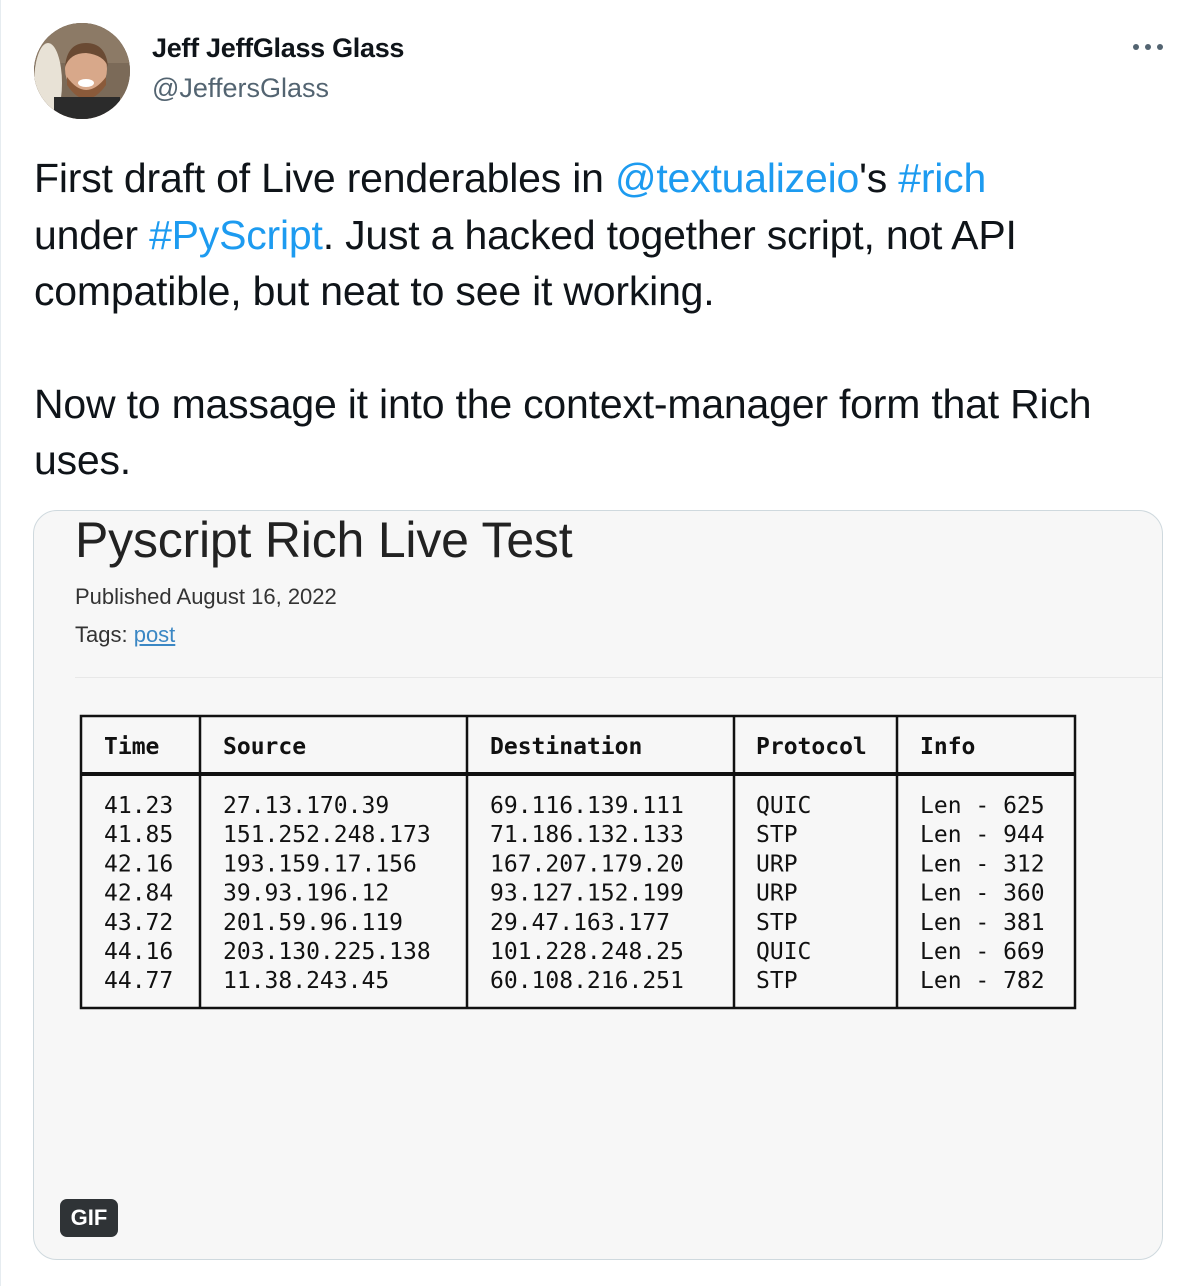 The image size is (1188, 1286). I want to click on timeline-border, so click(0, 643).